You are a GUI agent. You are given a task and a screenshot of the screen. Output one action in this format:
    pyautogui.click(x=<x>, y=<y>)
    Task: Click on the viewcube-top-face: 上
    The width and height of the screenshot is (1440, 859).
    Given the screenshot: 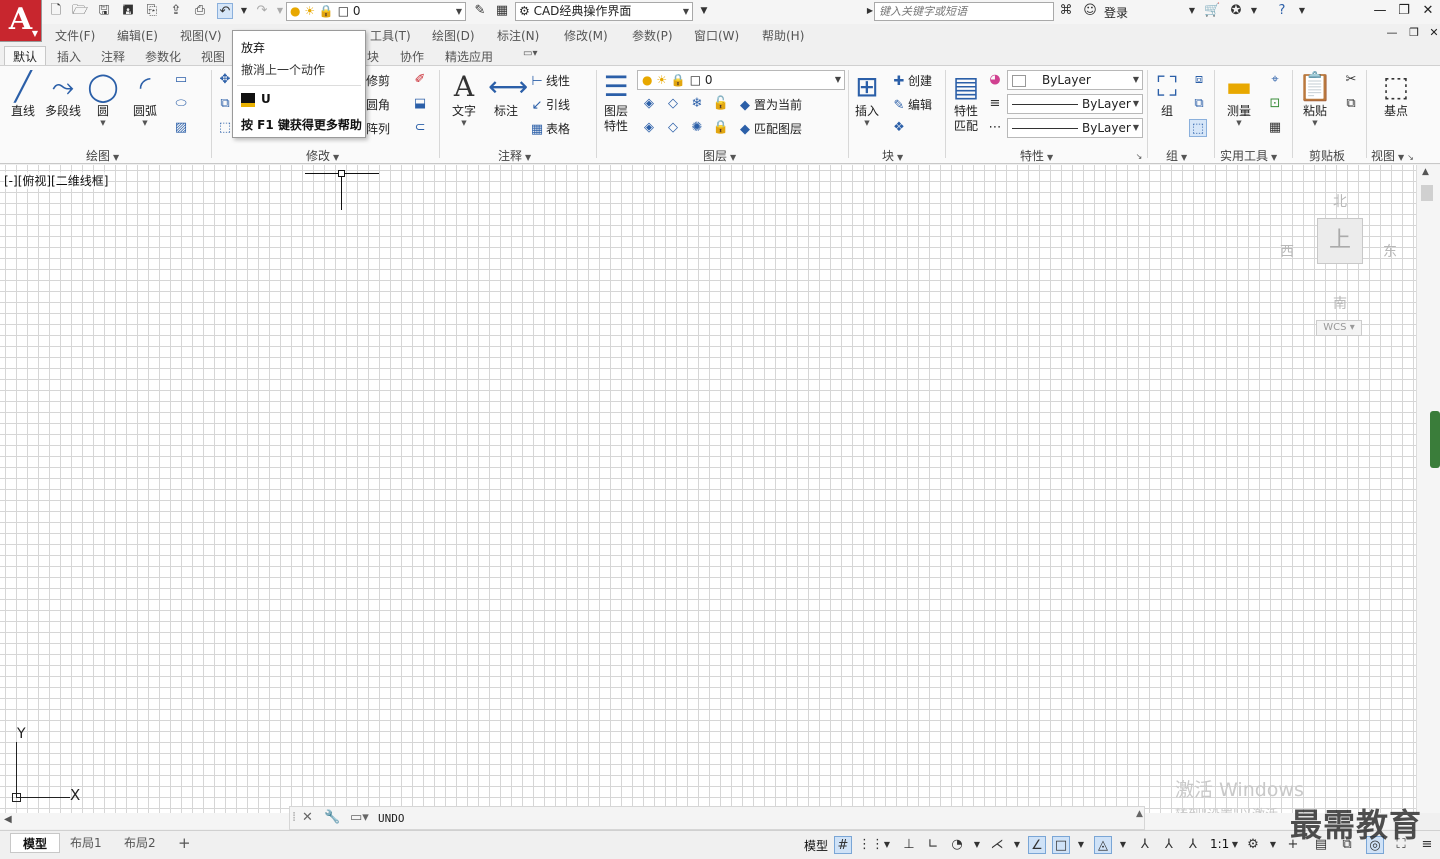 What is the action you would take?
    pyautogui.click(x=1340, y=241)
    